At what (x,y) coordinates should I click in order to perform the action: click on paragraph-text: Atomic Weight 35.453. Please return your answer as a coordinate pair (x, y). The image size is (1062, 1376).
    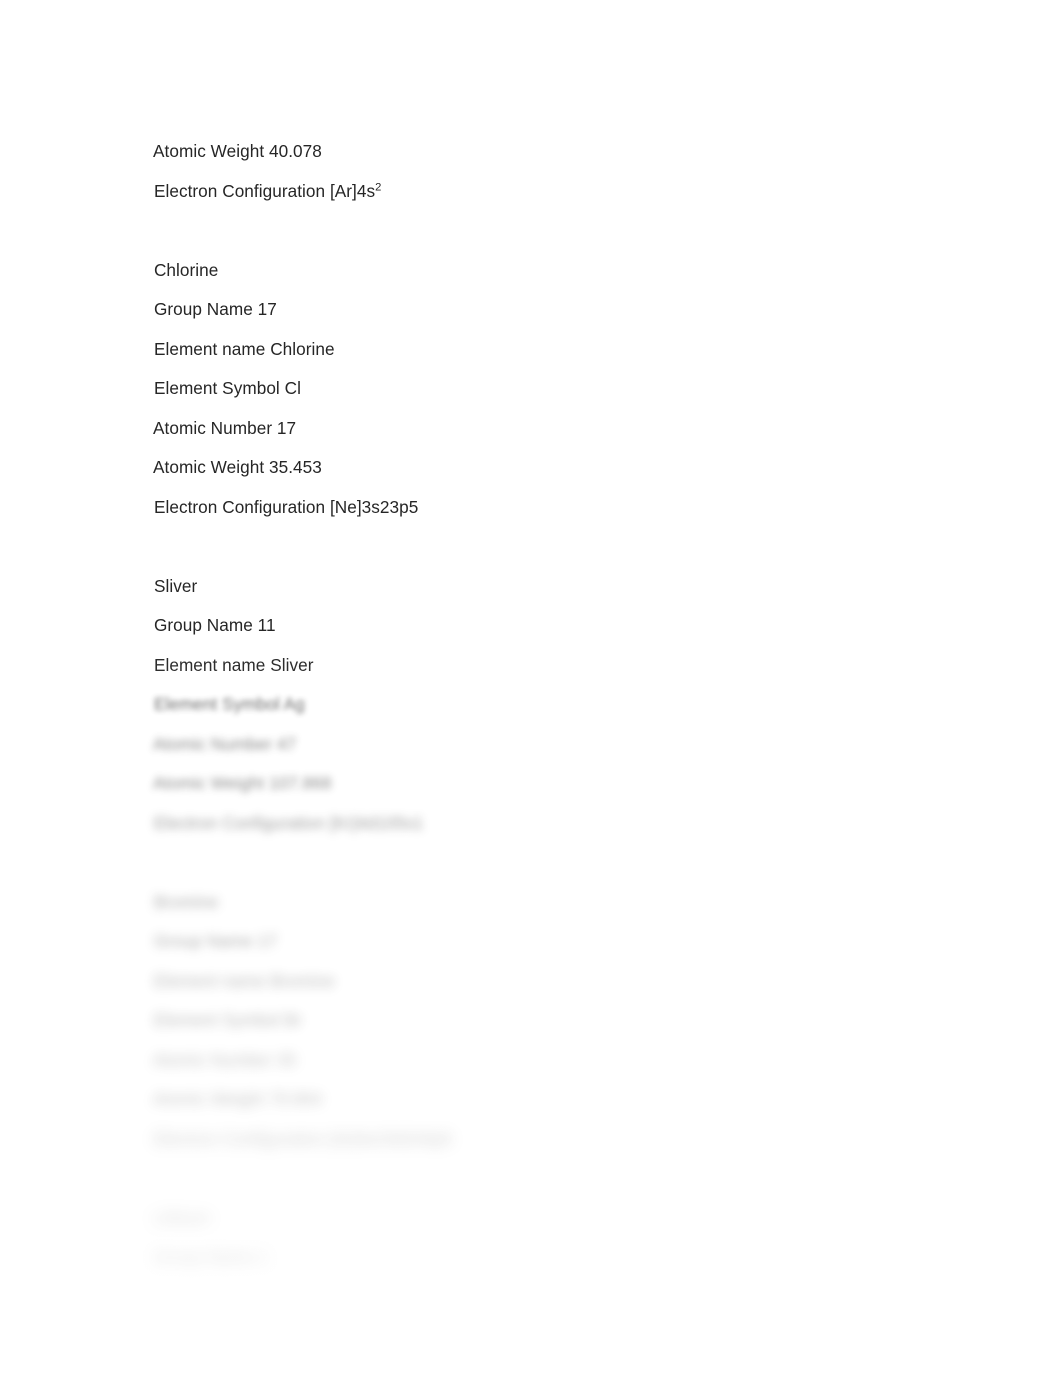
    Looking at the image, I should click on (237, 467).